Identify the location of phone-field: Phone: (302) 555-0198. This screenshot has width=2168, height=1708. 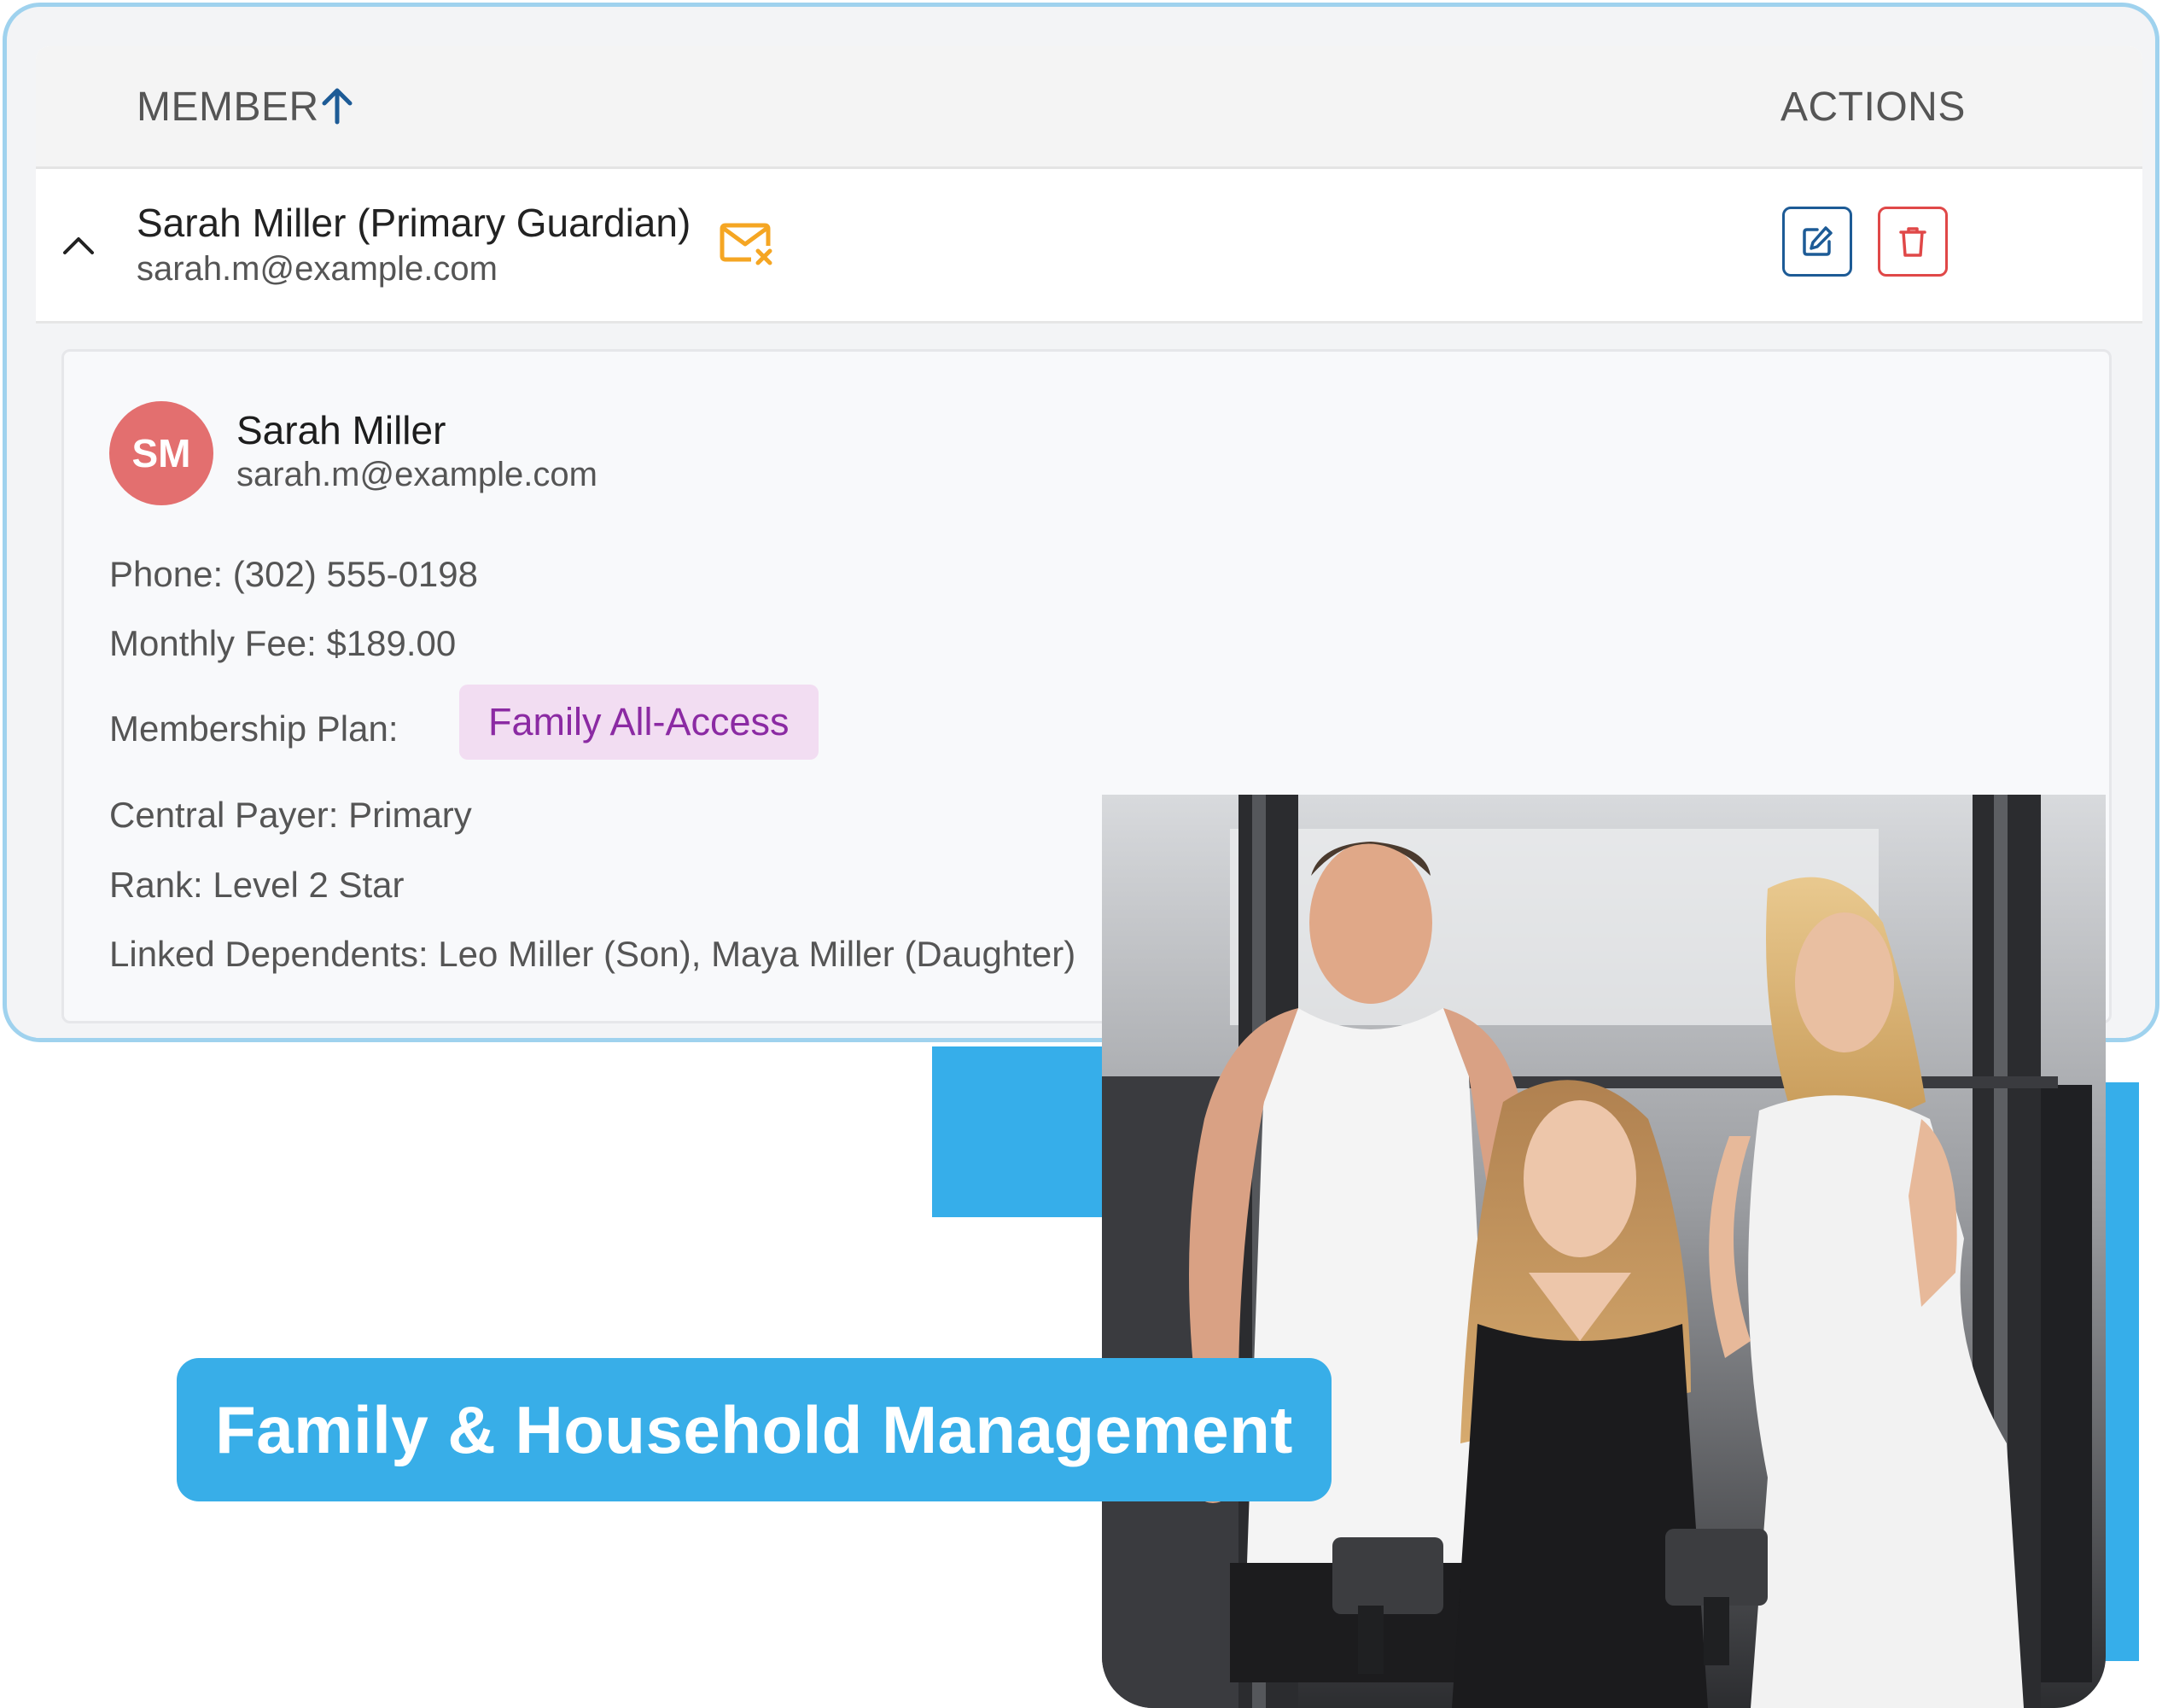
(293, 574).